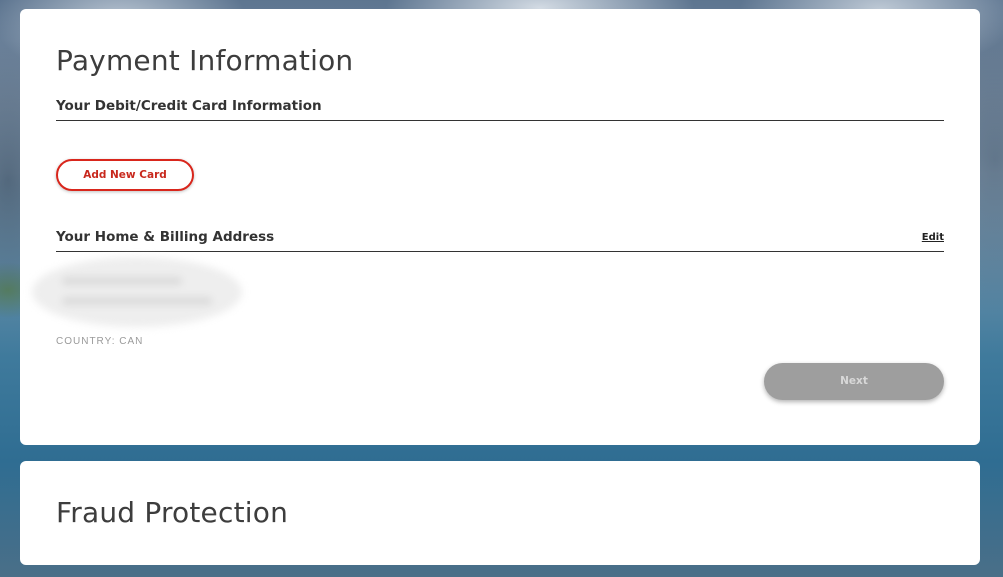  Describe the element at coordinates (137, 292) in the screenshot. I see `redacted-address-block` at that location.